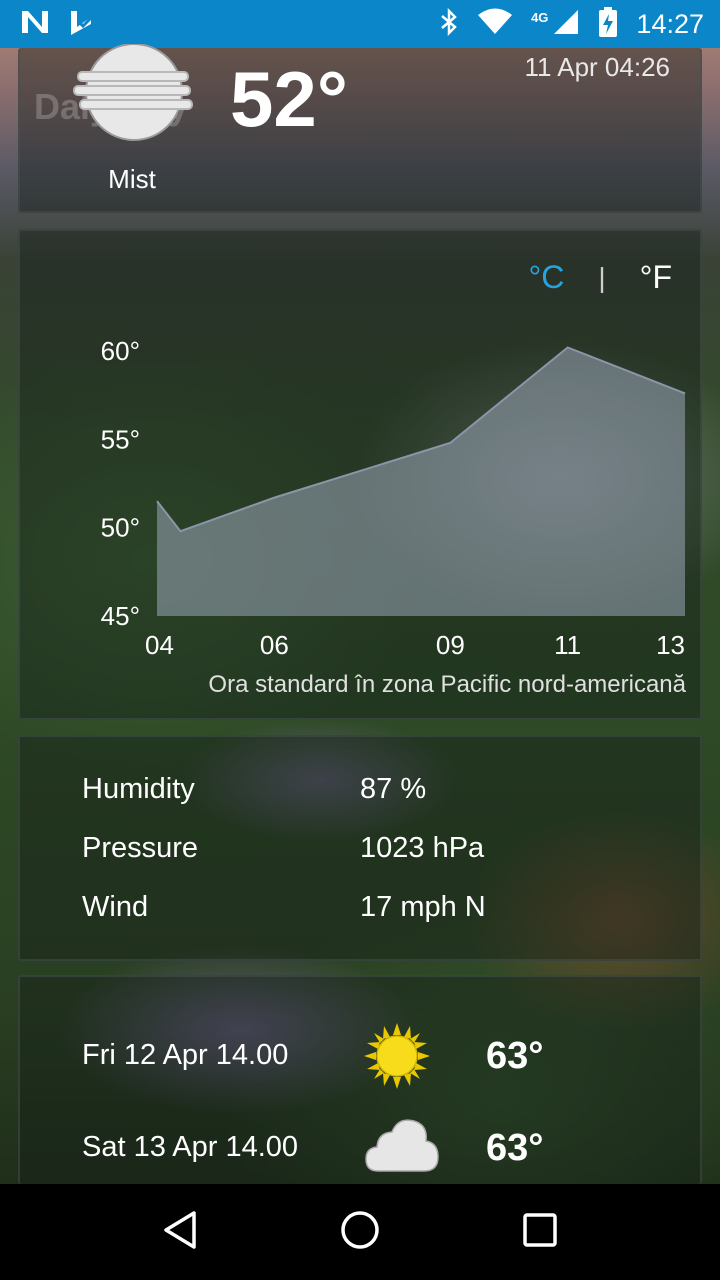  What do you see at coordinates (597, 67) in the screenshot?
I see `update-timestamp: 11 Apr 04:26` at bounding box center [597, 67].